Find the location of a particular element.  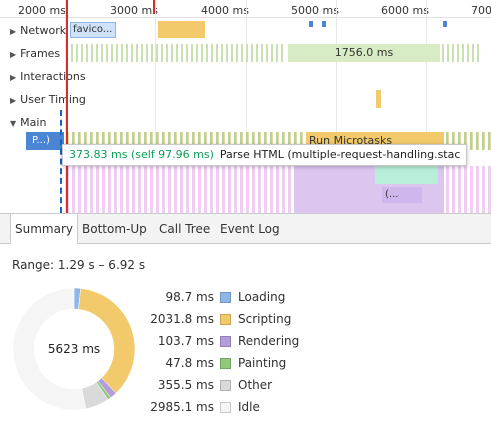

legend-row-other: 355.5 ms Other is located at coordinates (250, 386).